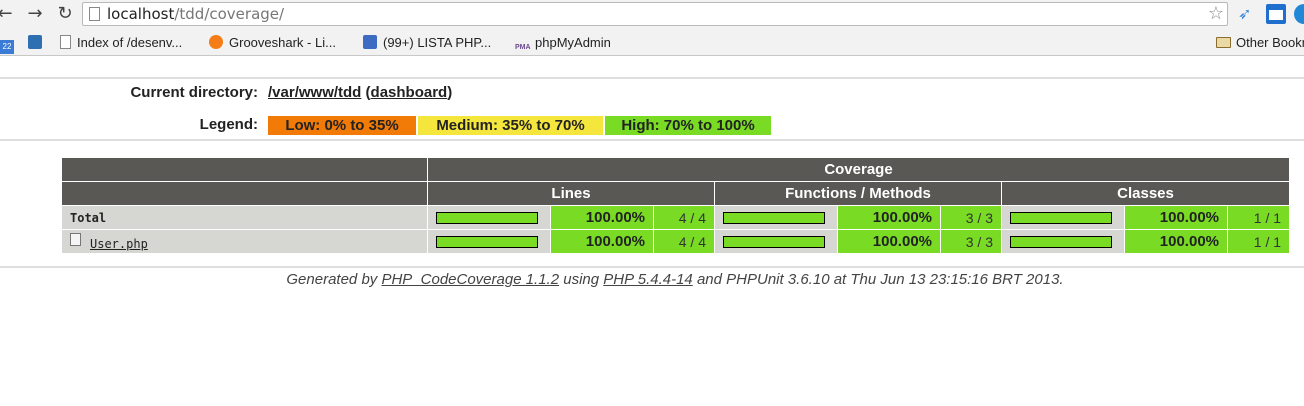 The width and height of the screenshot is (1304, 406). I want to click on bookmark-trello, so click(38, 43).